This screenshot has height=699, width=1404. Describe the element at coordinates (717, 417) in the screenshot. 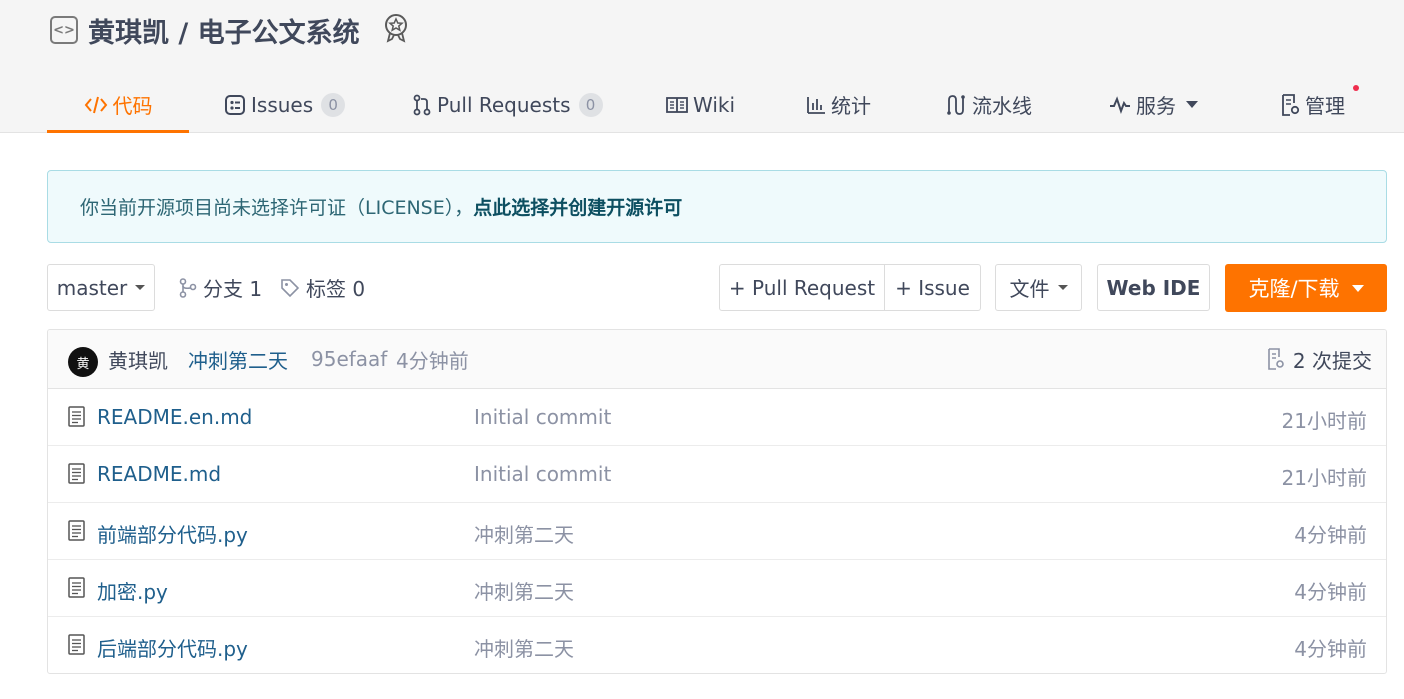

I see `file-row: README.en.md Initial commit 21小时前` at that location.